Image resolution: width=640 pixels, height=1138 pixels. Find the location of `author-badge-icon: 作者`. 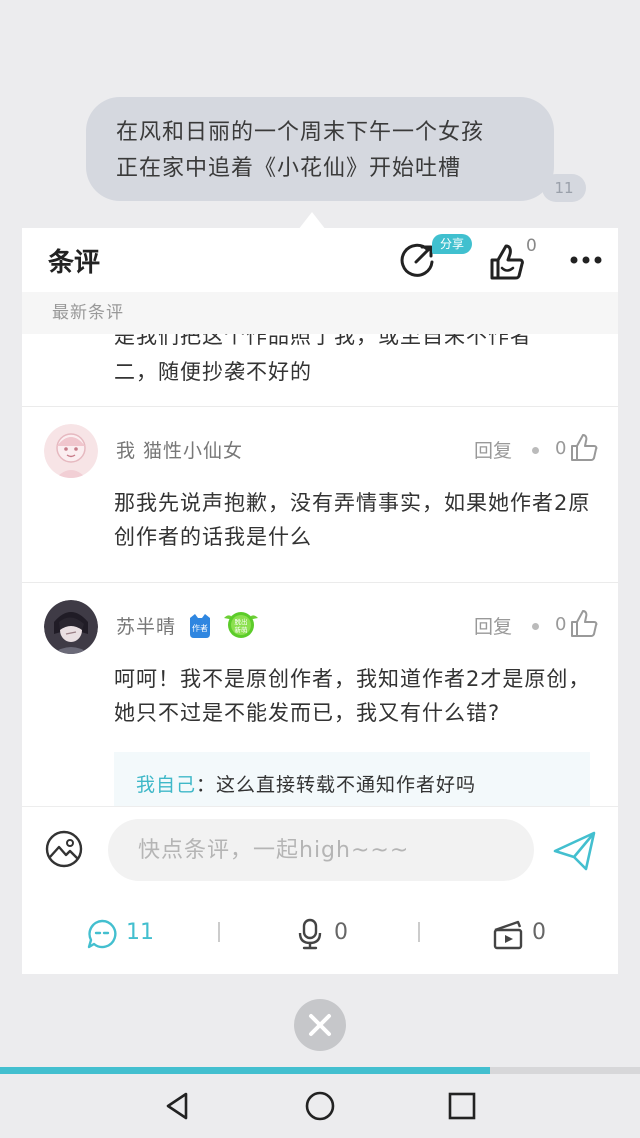

author-badge-icon: 作者 is located at coordinates (200, 626).